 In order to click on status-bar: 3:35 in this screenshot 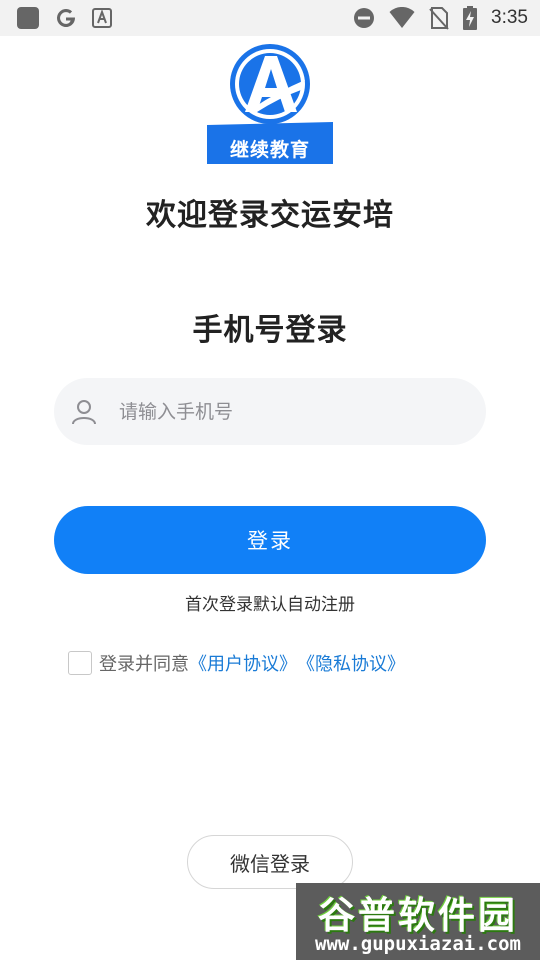, I will do `click(270, 18)`.